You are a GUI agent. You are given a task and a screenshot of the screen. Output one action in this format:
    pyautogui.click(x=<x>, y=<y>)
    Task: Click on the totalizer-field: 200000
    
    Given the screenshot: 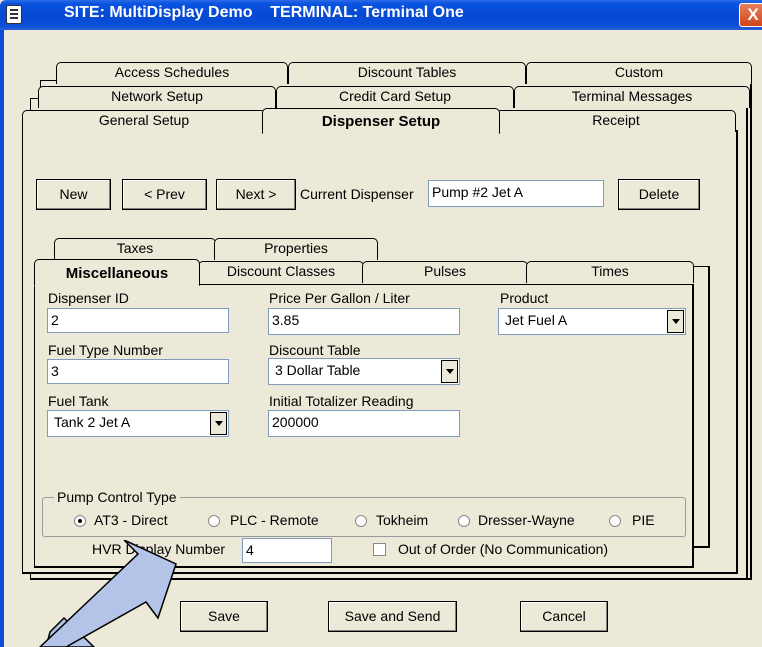 What is the action you would take?
    pyautogui.click(x=364, y=423)
    